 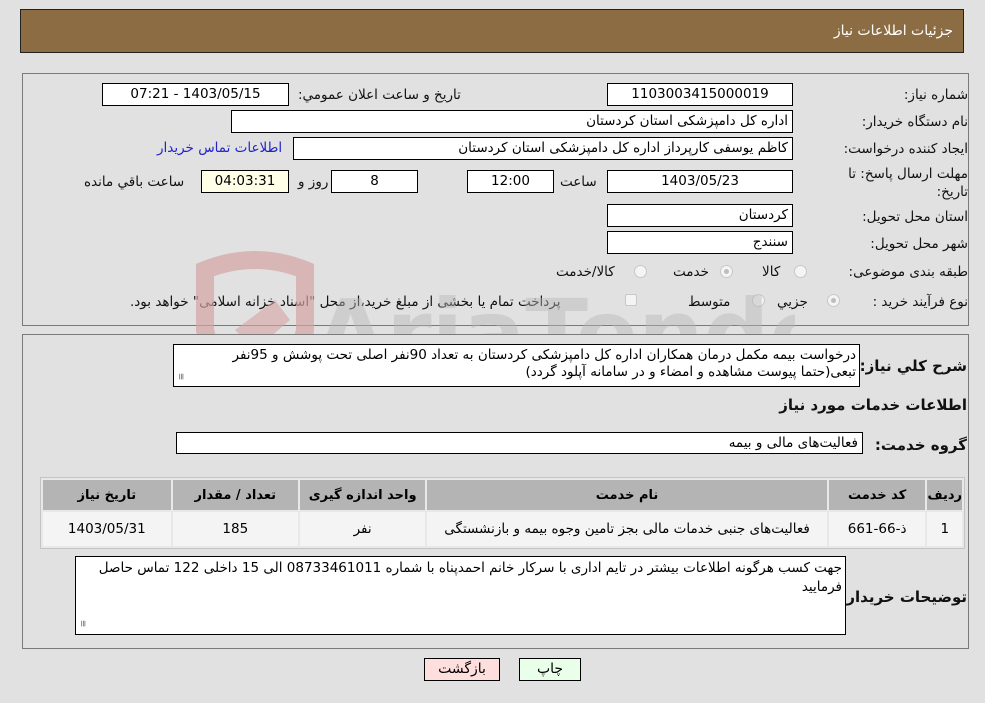 What do you see at coordinates (944, 495) in the screenshot?
I see `col-row-number: ردیف` at bounding box center [944, 495].